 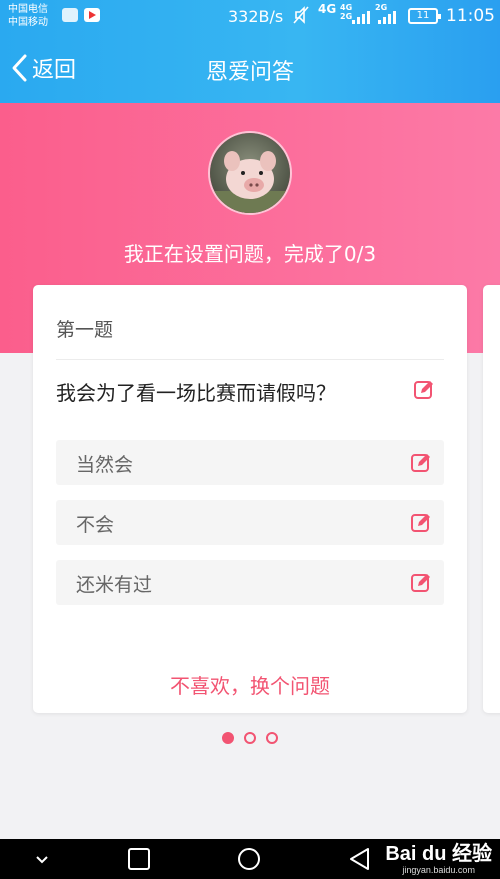 What do you see at coordinates (346, 12) in the screenshot?
I see `network-sub-labels: 4G 2G` at bounding box center [346, 12].